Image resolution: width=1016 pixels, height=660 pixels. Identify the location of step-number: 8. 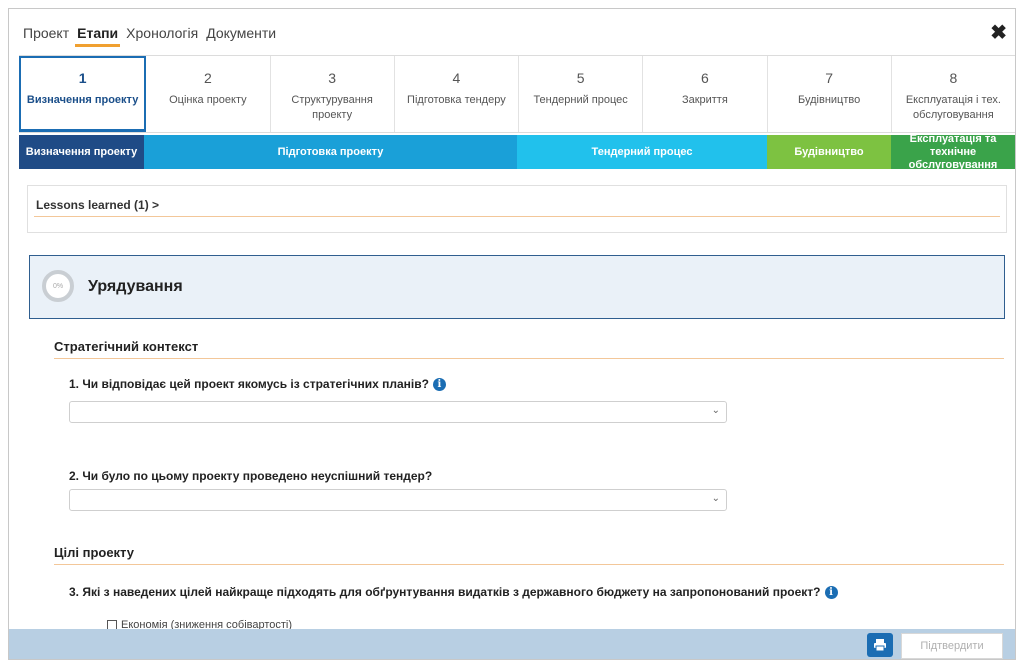
(953, 78).